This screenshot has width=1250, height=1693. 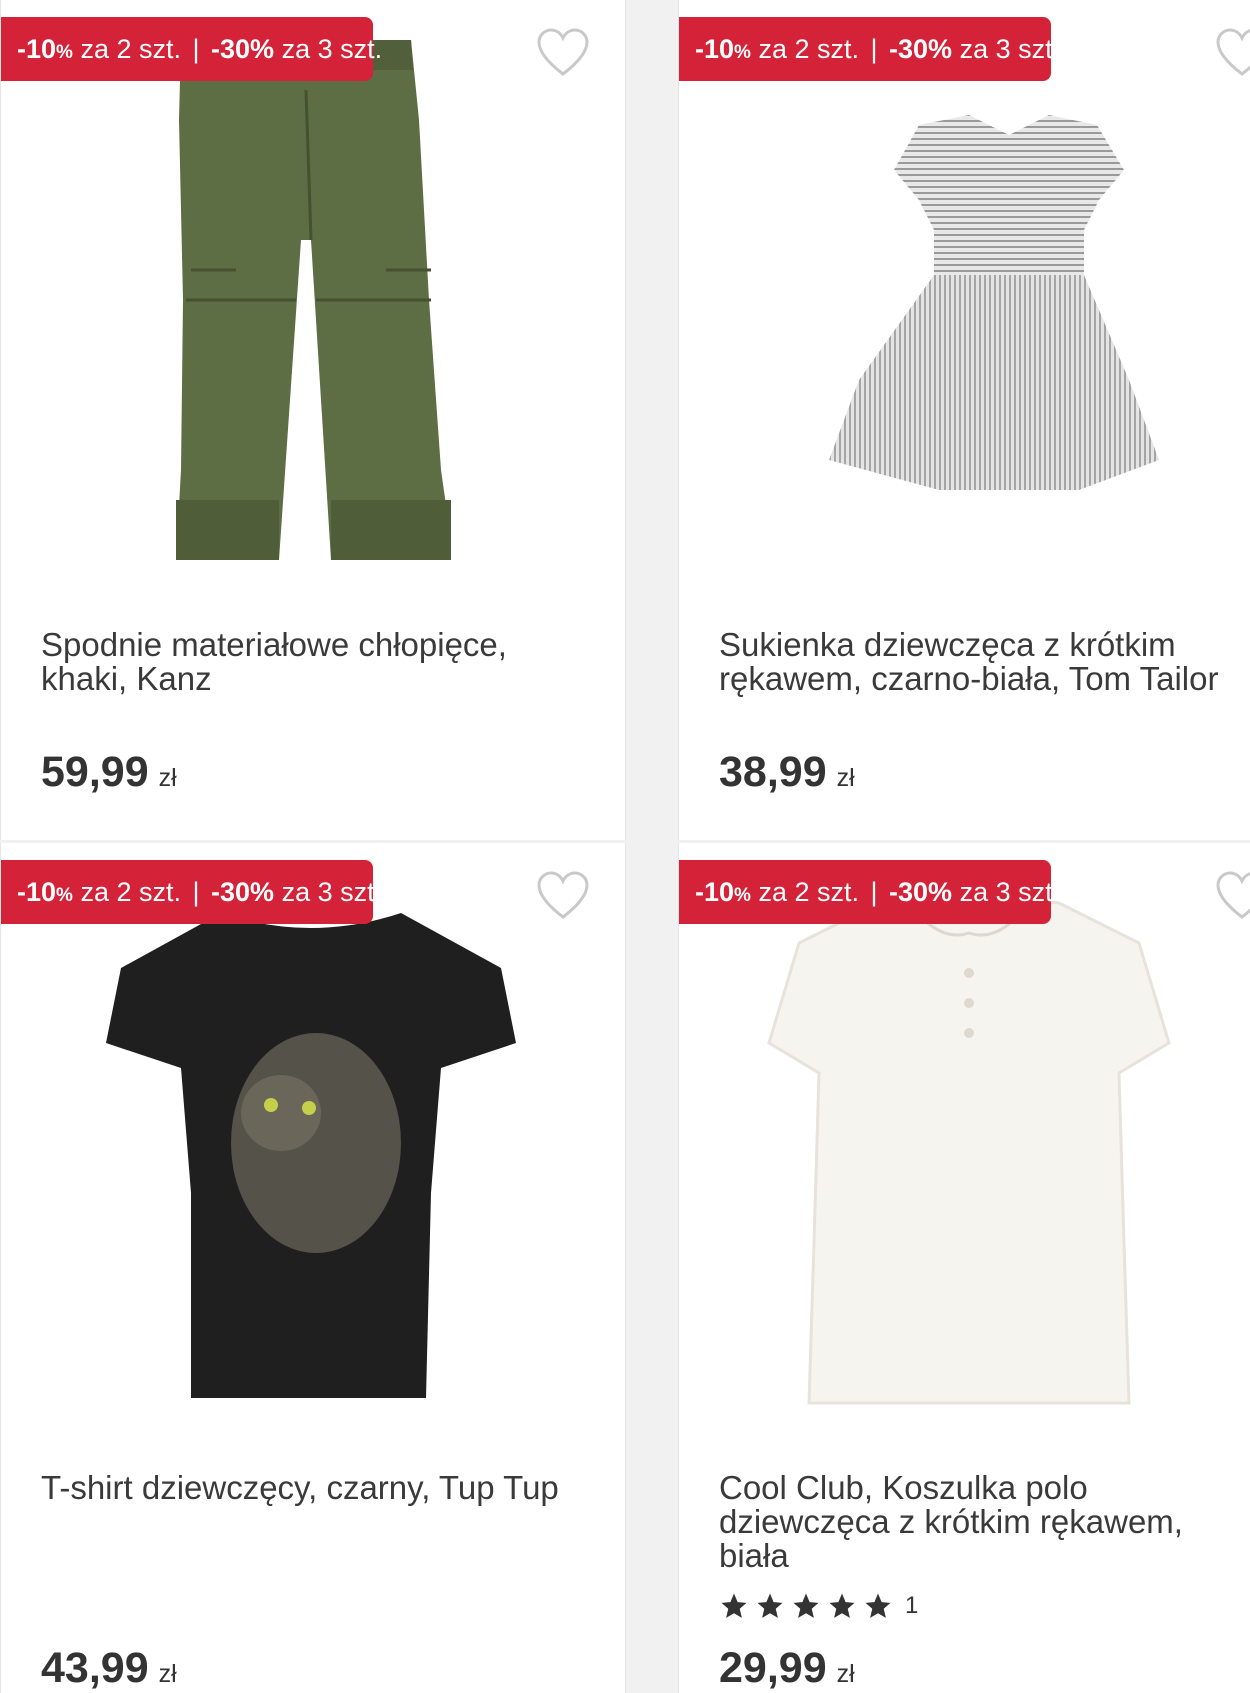 What do you see at coordinates (321, 1488) in the screenshot?
I see `product-title: T-shirt dziewczęcy, czarny, Tup Tup` at bounding box center [321, 1488].